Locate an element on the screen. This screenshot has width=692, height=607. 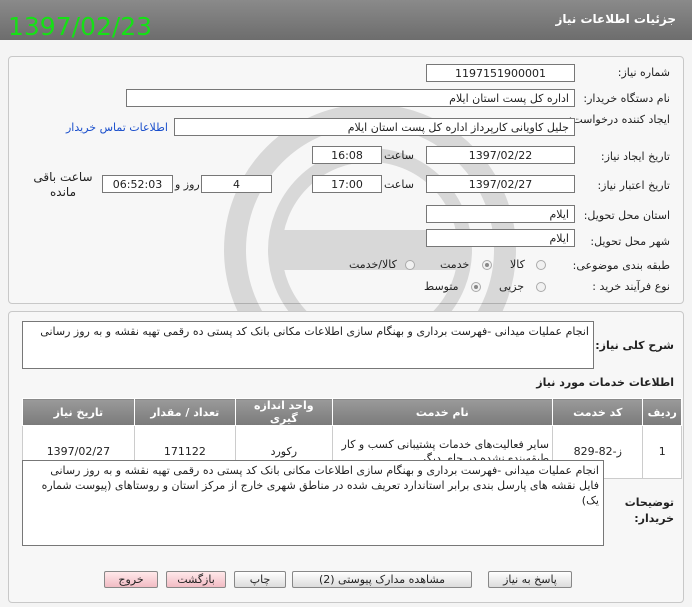
col-service-name: نام خدمت is located at coordinates (442, 412).